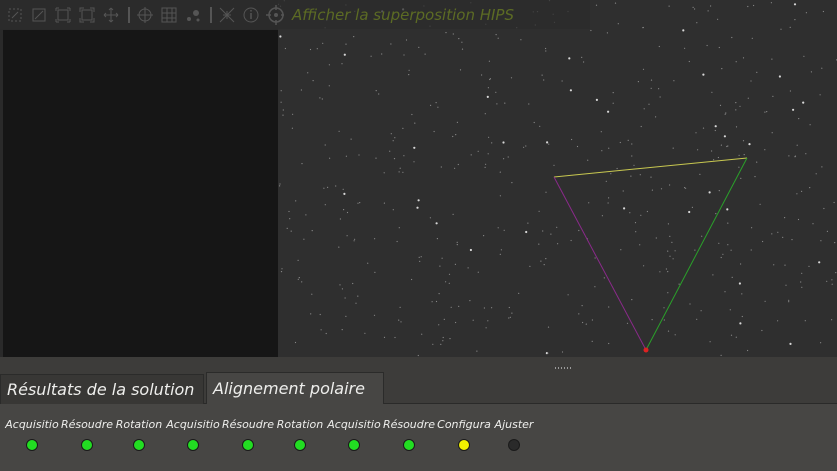 Image resolution: width=837 pixels, height=471 pixels. Describe the element at coordinates (295, 388) in the screenshot. I see `tab-polar-alignment: Alignement polaire` at that location.